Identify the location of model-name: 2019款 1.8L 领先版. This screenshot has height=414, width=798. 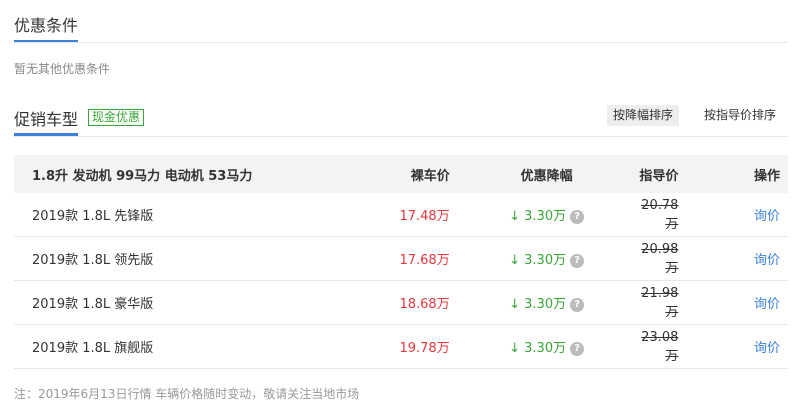
(93, 260).